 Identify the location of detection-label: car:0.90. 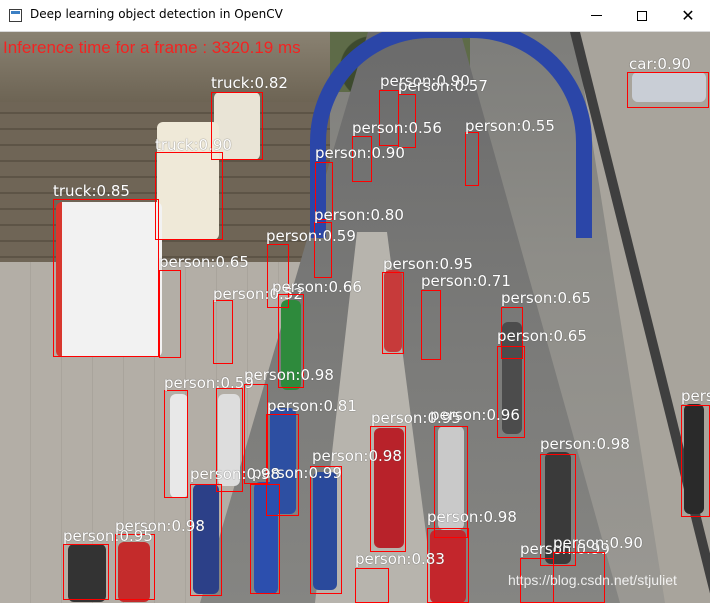
(660, 64).